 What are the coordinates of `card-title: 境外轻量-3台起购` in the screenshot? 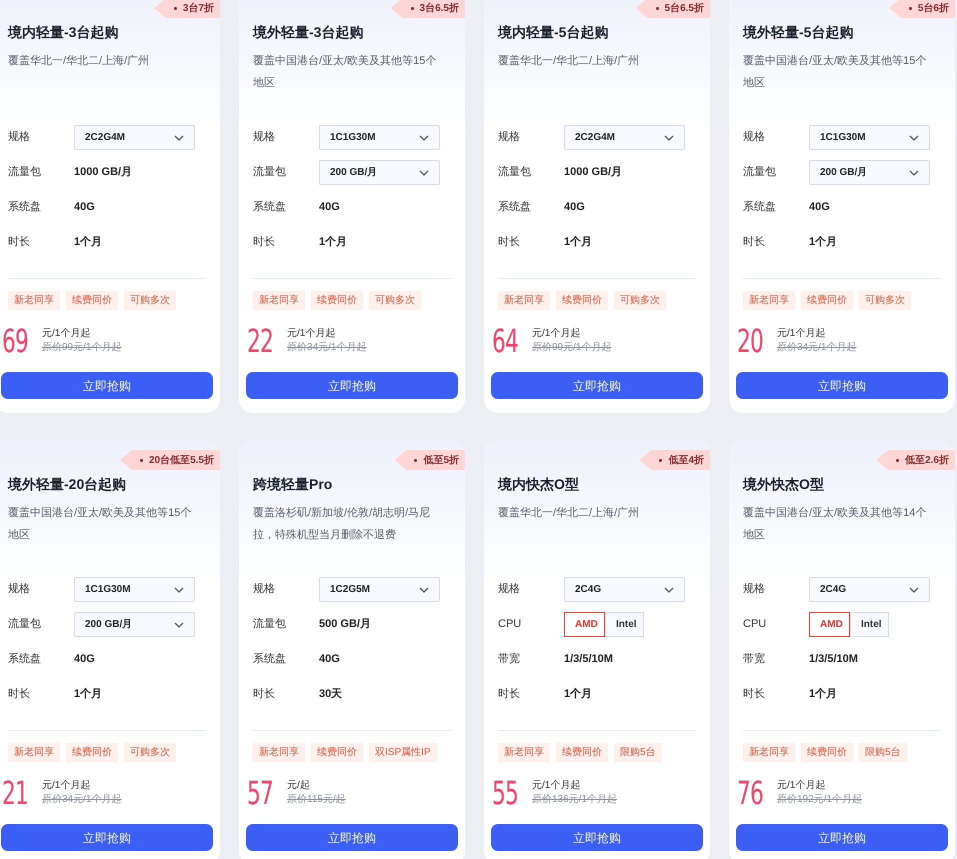 It's located at (308, 32).